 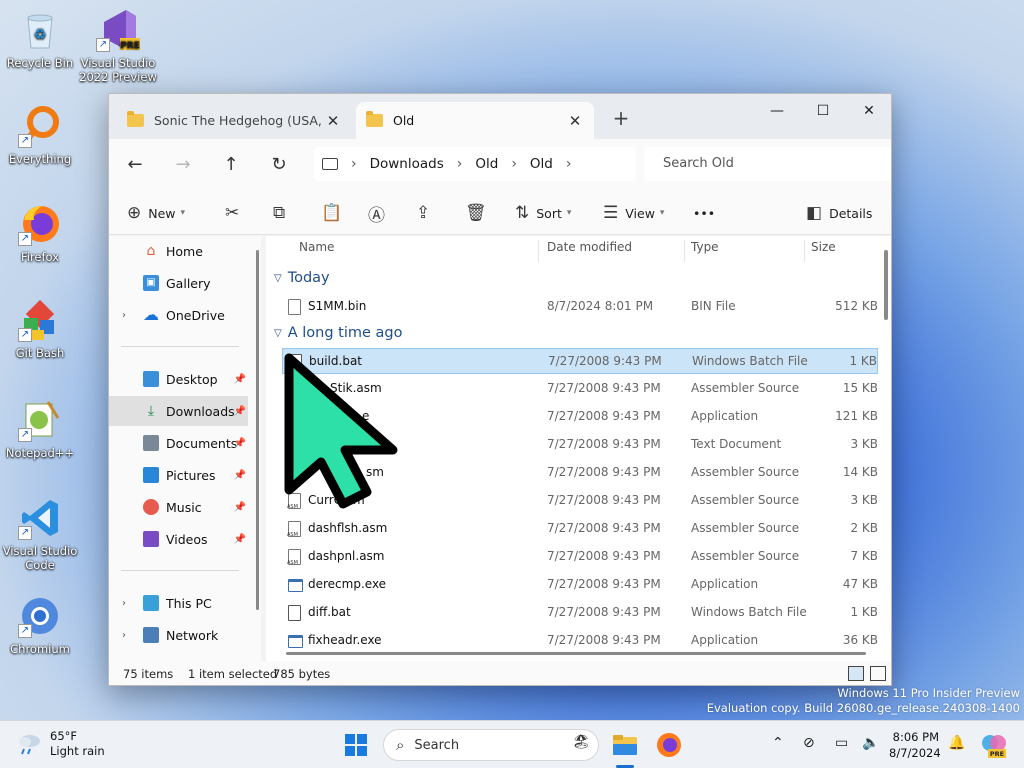 What do you see at coordinates (156, 213) in the screenshot?
I see `new-button: ⊕ New ▾` at bounding box center [156, 213].